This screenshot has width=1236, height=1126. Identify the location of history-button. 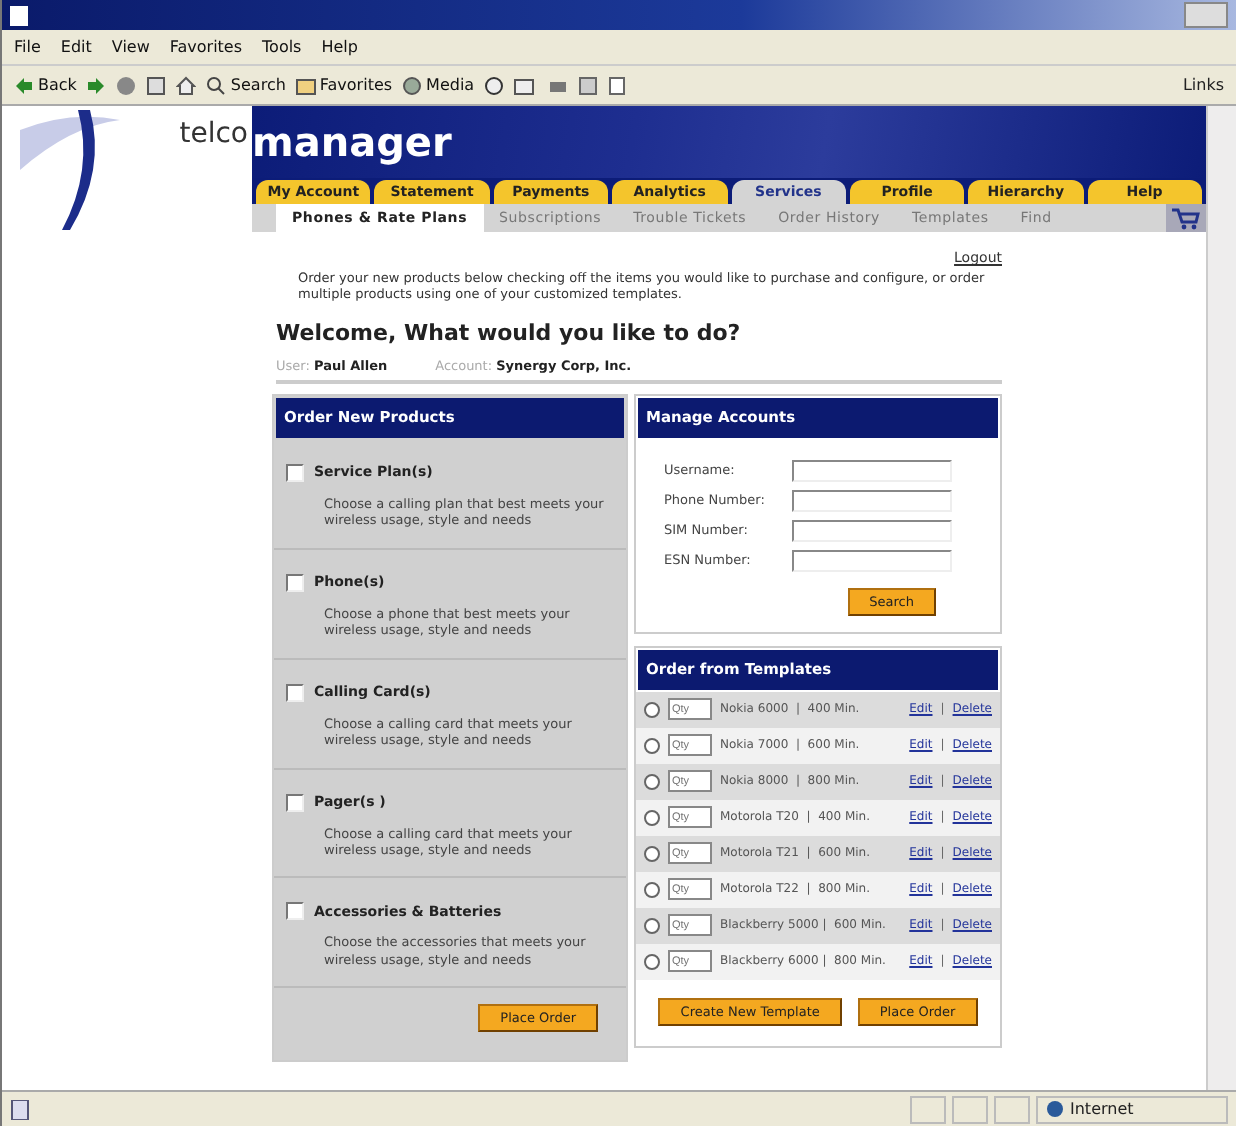
(494, 85).